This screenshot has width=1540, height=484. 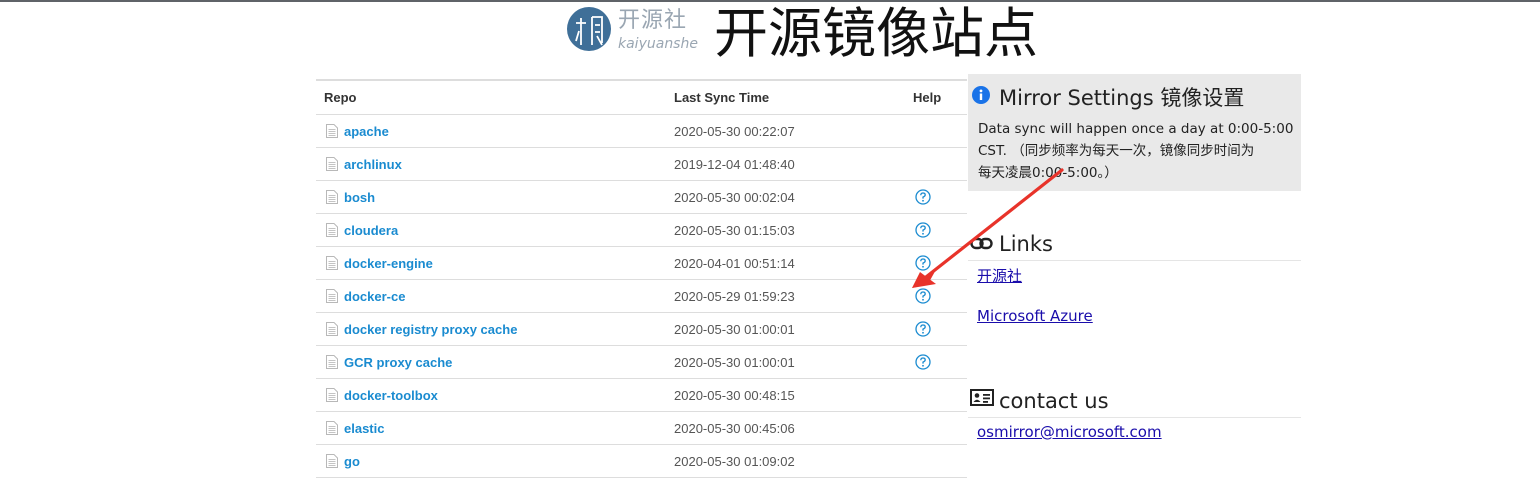 I want to click on last-sync-time: 2020-05-30 01:15:03, so click(x=778, y=230).